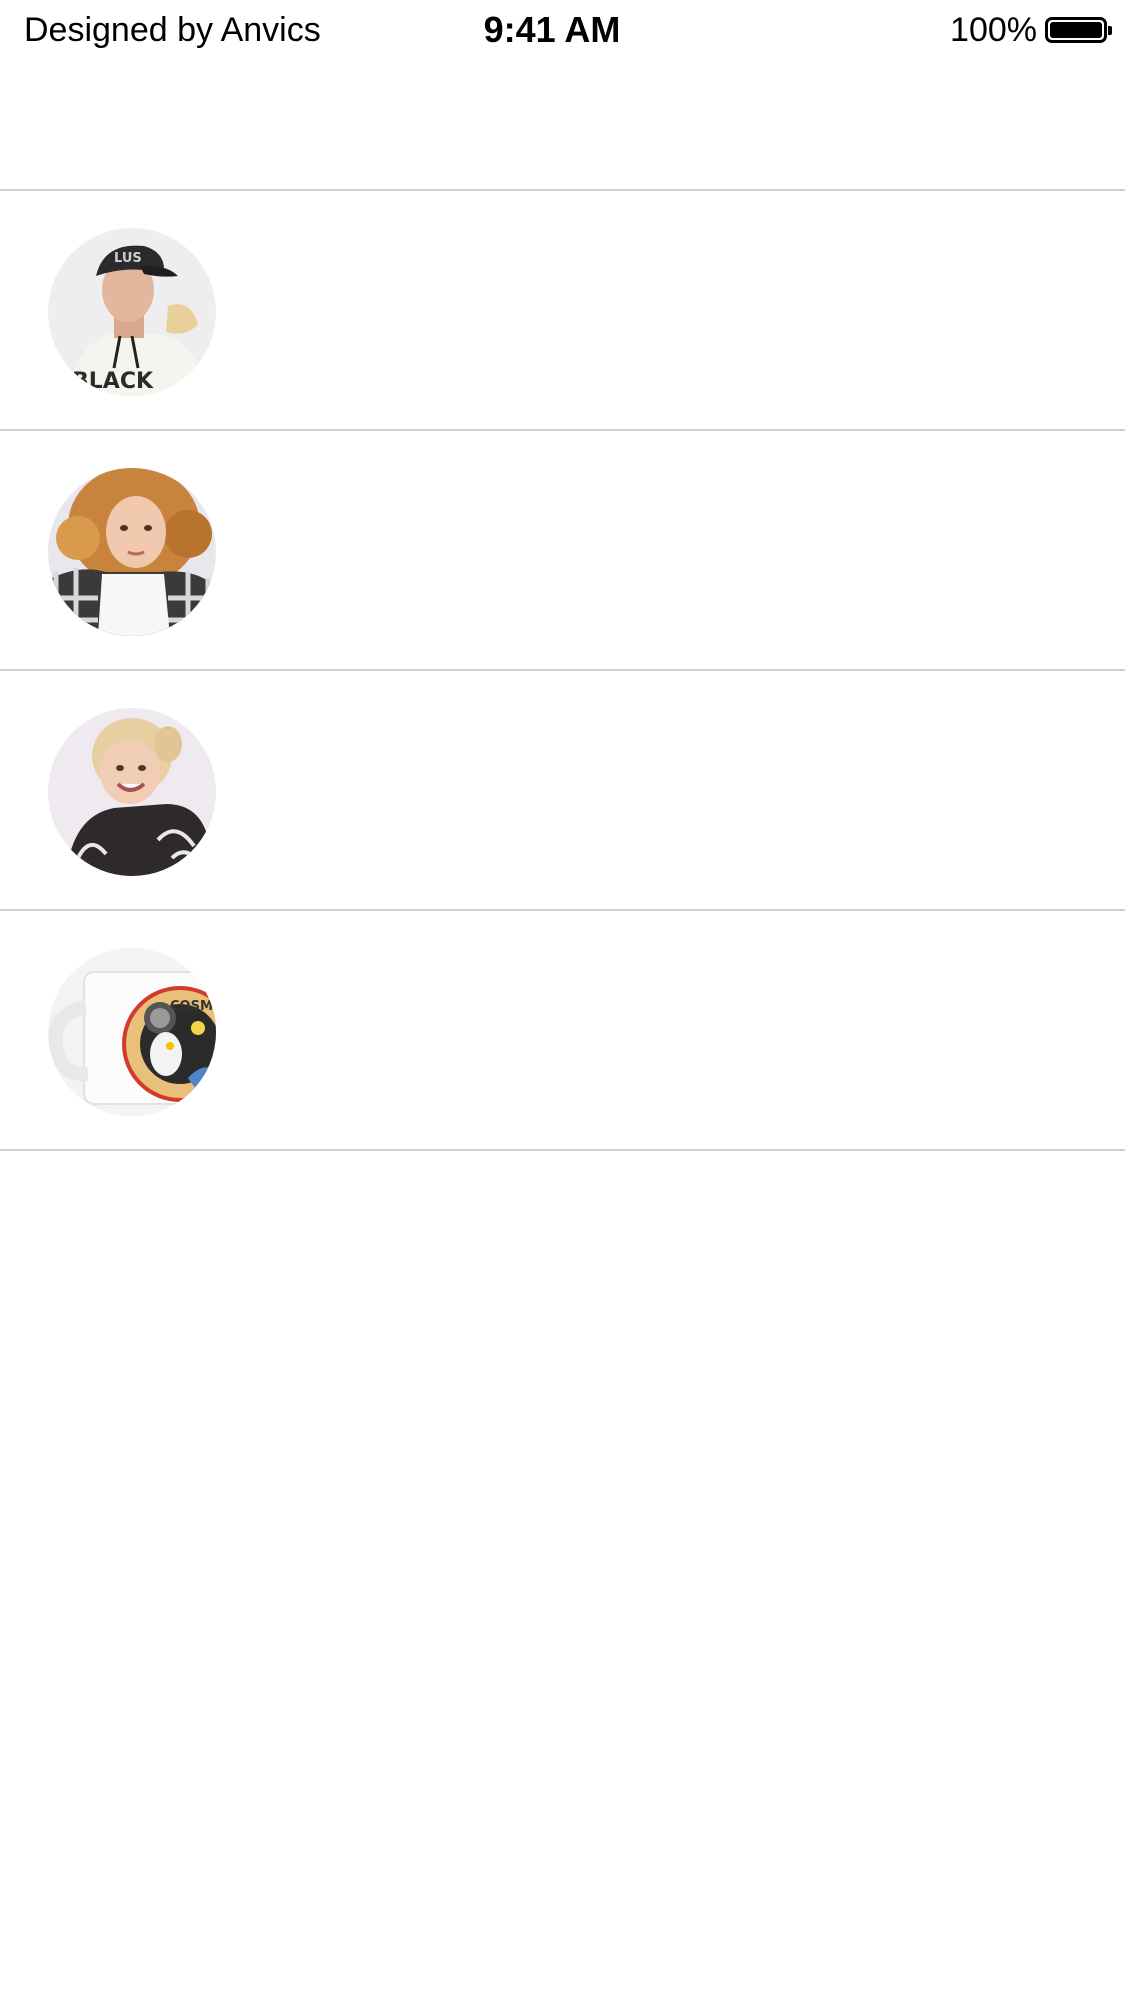  I want to click on status-battery-group: 100%, so click(1031, 30).